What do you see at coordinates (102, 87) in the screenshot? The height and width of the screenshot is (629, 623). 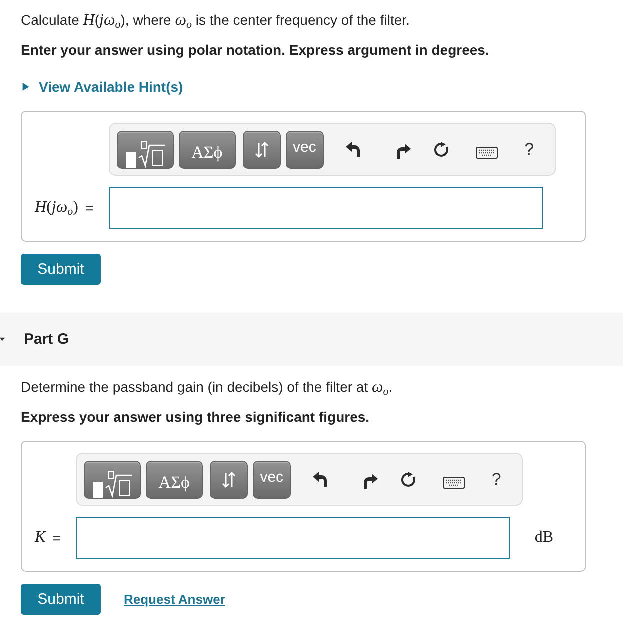 I see `hint-link: View Available Hint(s)` at bounding box center [102, 87].